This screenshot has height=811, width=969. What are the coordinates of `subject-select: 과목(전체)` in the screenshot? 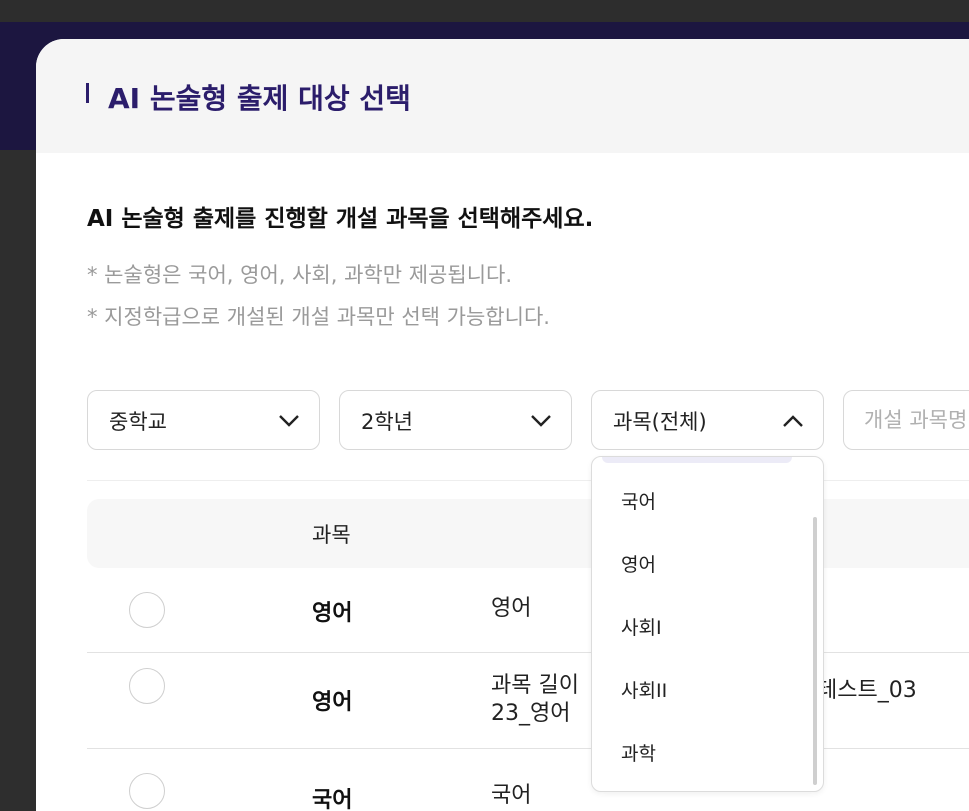 It's located at (707, 420).